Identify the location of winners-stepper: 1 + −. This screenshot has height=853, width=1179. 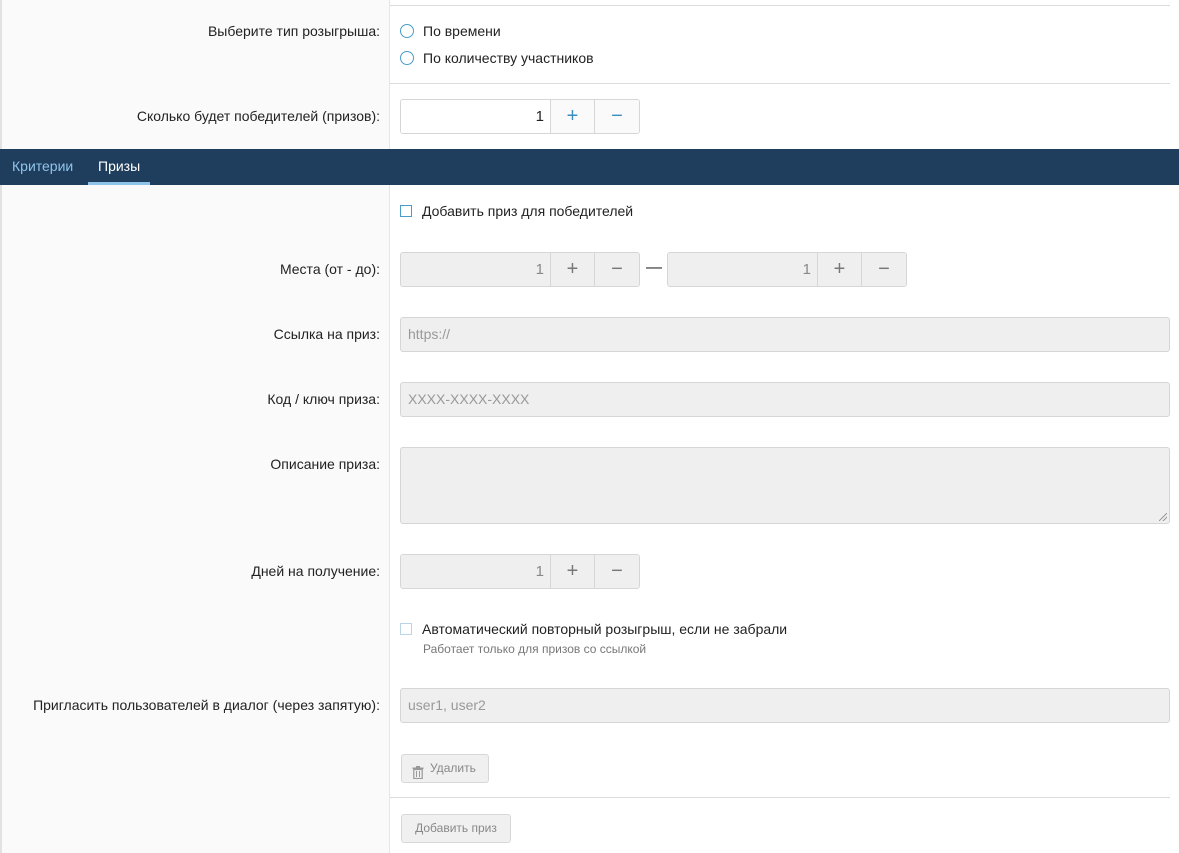
(520, 116).